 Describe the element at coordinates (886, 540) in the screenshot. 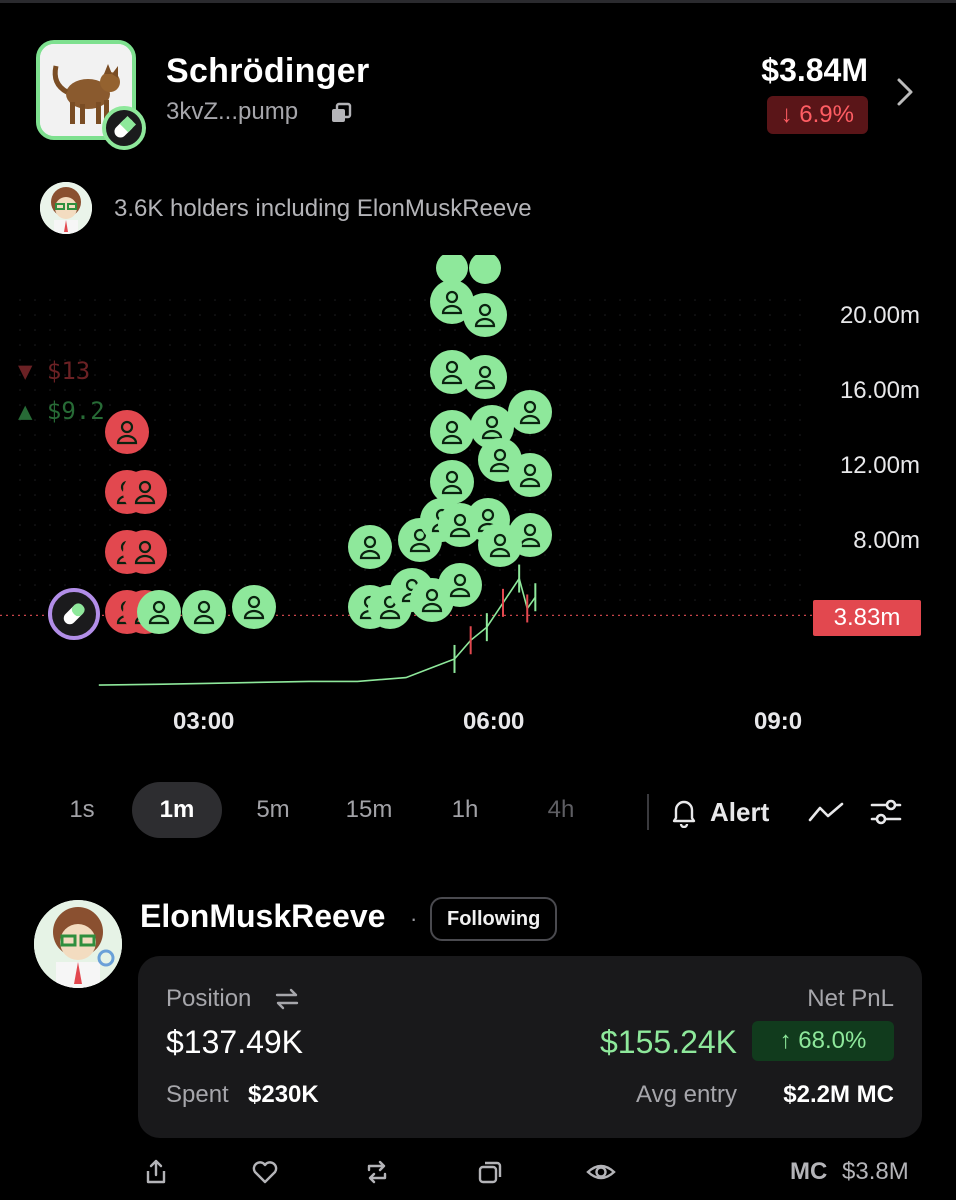

I see `price-axis-label: 8.00m` at that location.